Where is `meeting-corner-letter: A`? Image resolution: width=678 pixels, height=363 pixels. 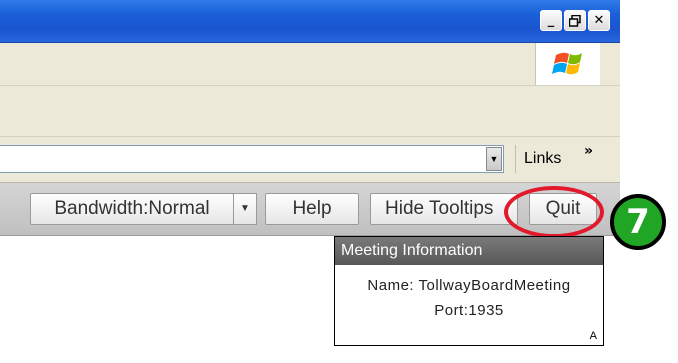
meeting-corner-letter: A is located at coordinates (593, 336).